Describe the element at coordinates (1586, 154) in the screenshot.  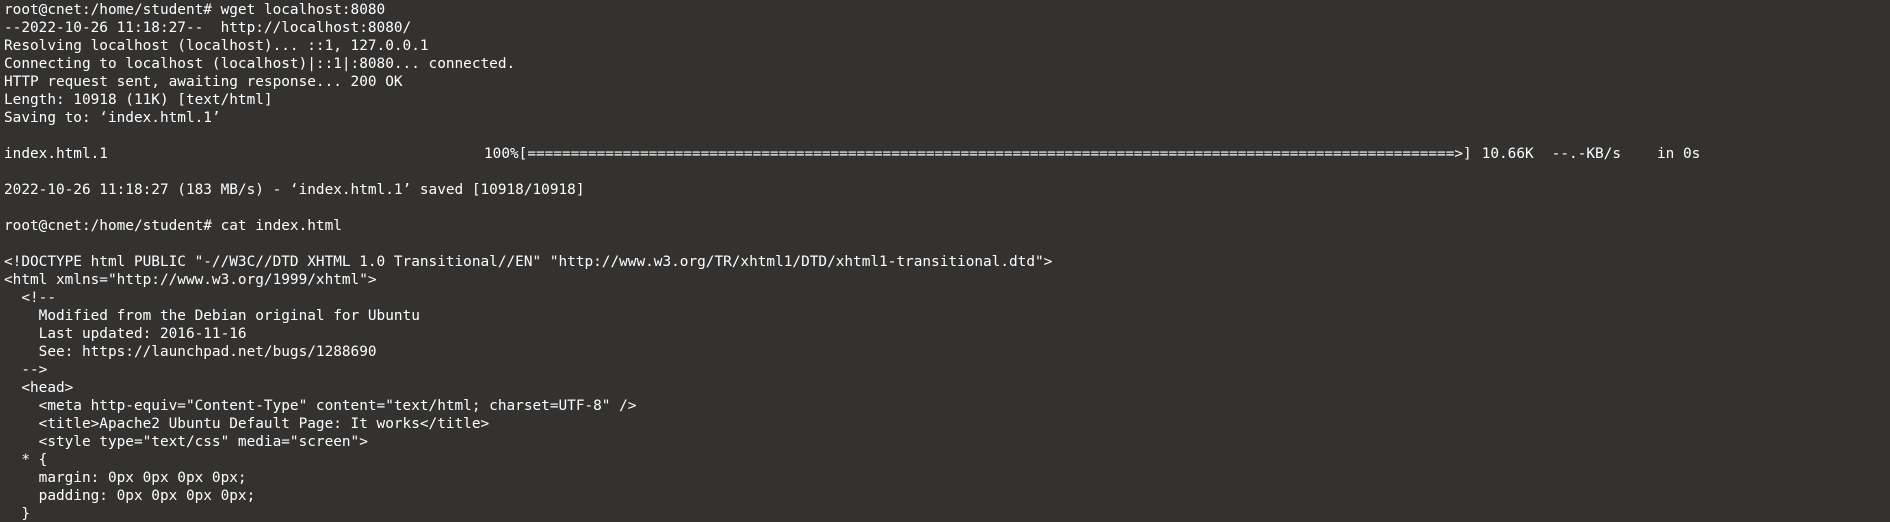
I see `progress-rate: --.-KB/s` at that location.